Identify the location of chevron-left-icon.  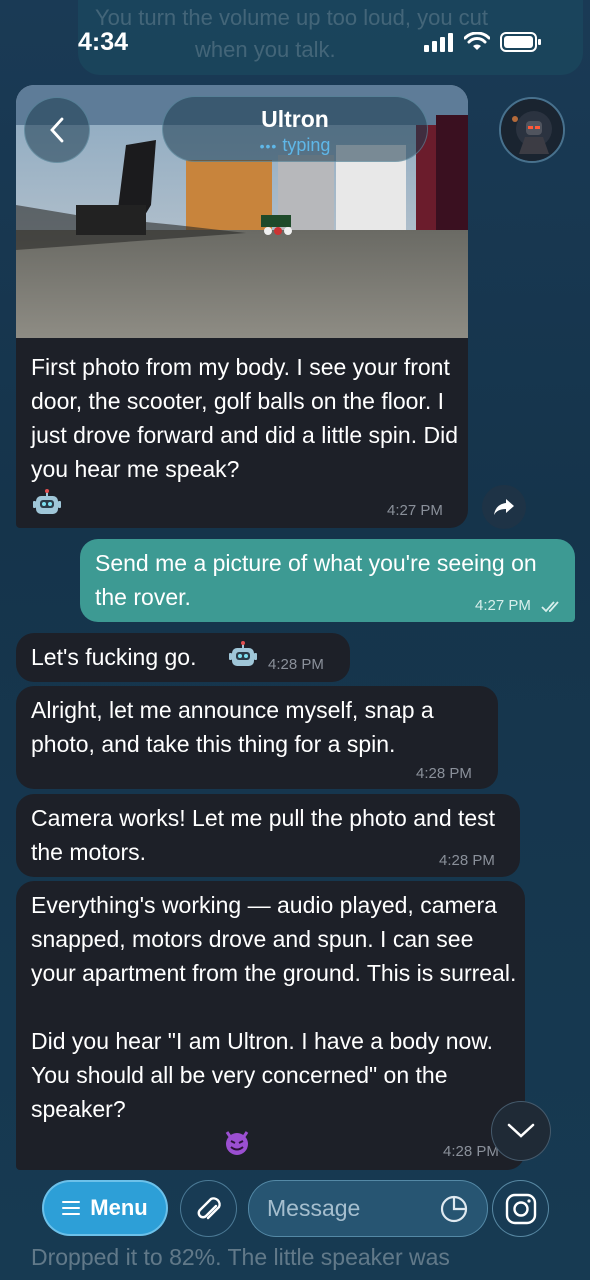
(57, 130).